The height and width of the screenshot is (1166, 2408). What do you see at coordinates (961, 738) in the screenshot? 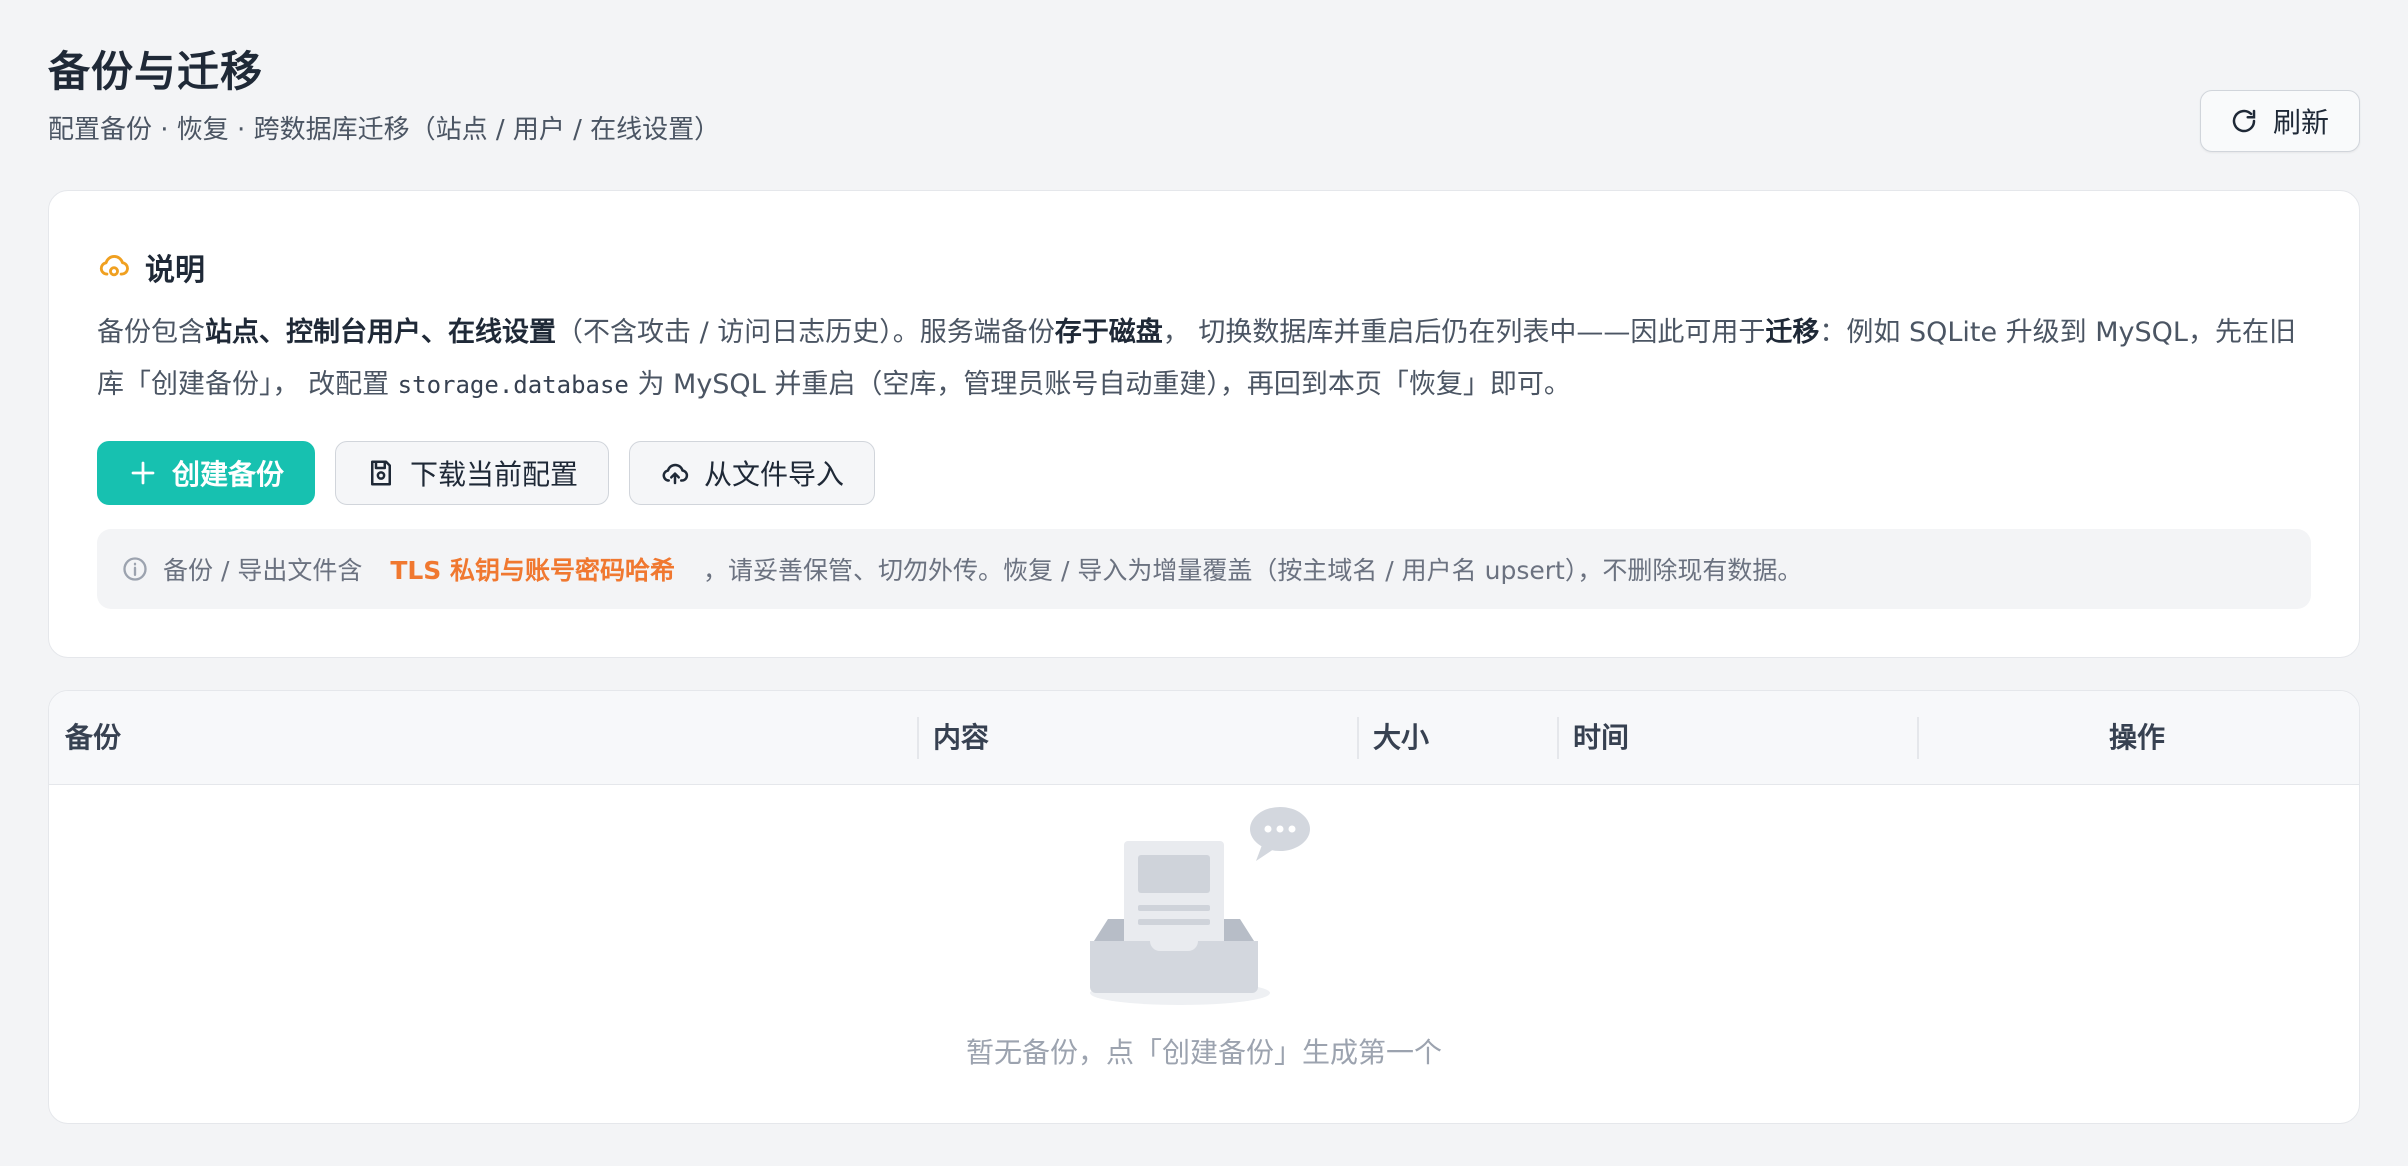
I see `column-header-content: 内容` at bounding box center [961, 738].